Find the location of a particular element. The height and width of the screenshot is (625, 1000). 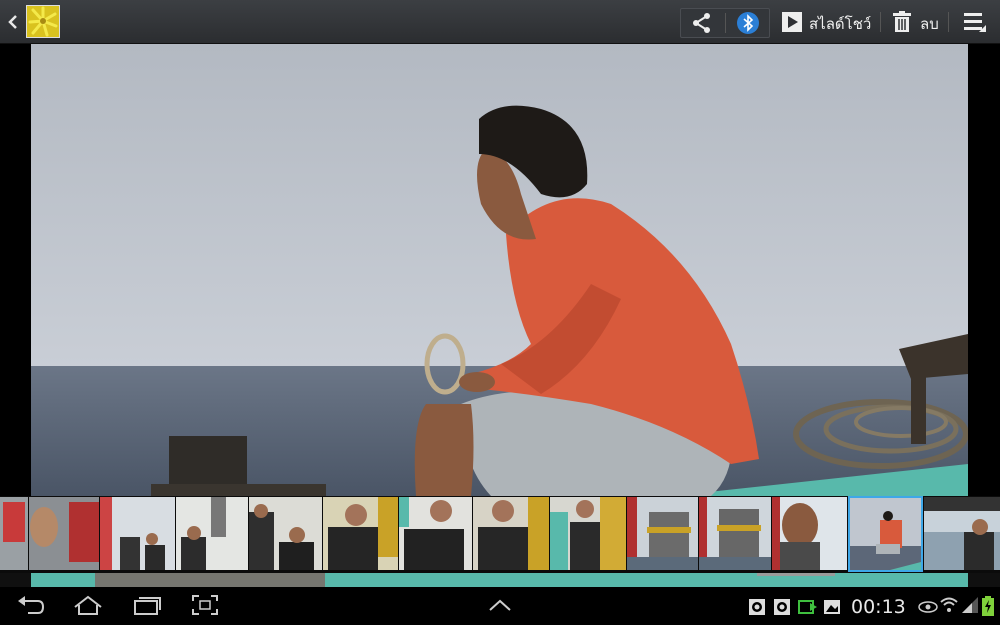

recent-apps-icon is located at coordinates (147, 607).